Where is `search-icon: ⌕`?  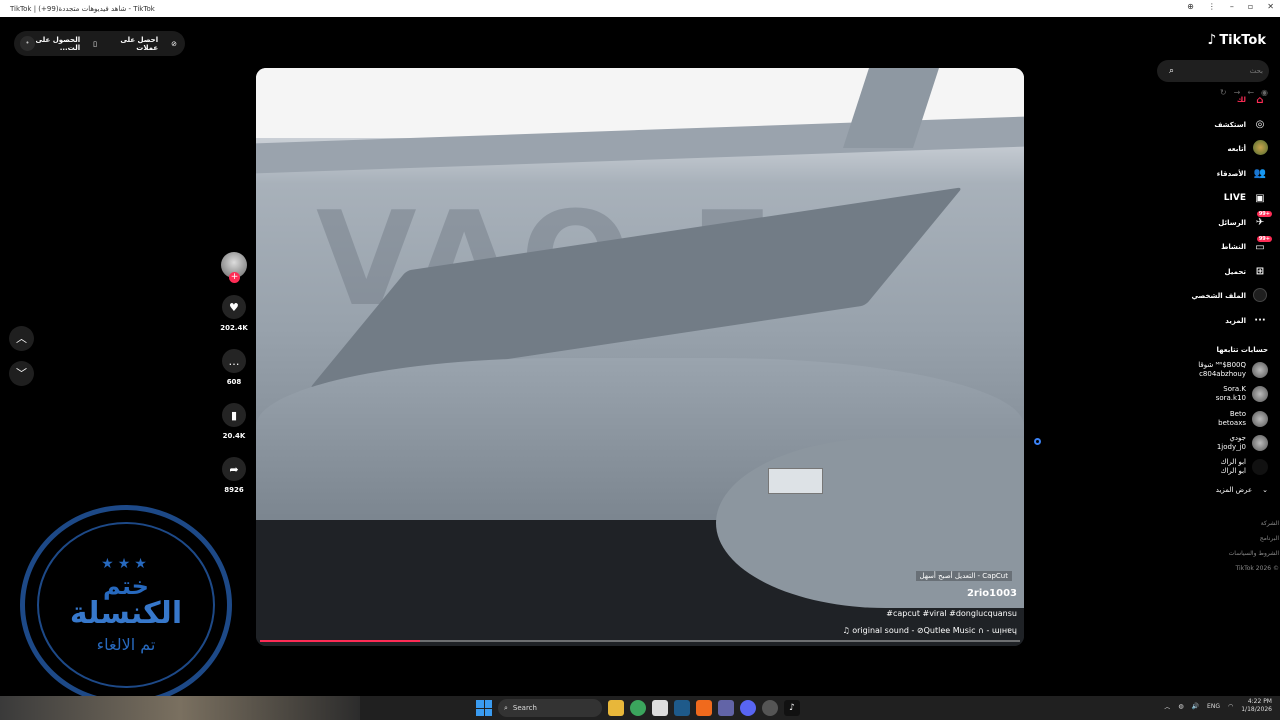
search-icon: ⌕ is located at coordinates (1171, 71).